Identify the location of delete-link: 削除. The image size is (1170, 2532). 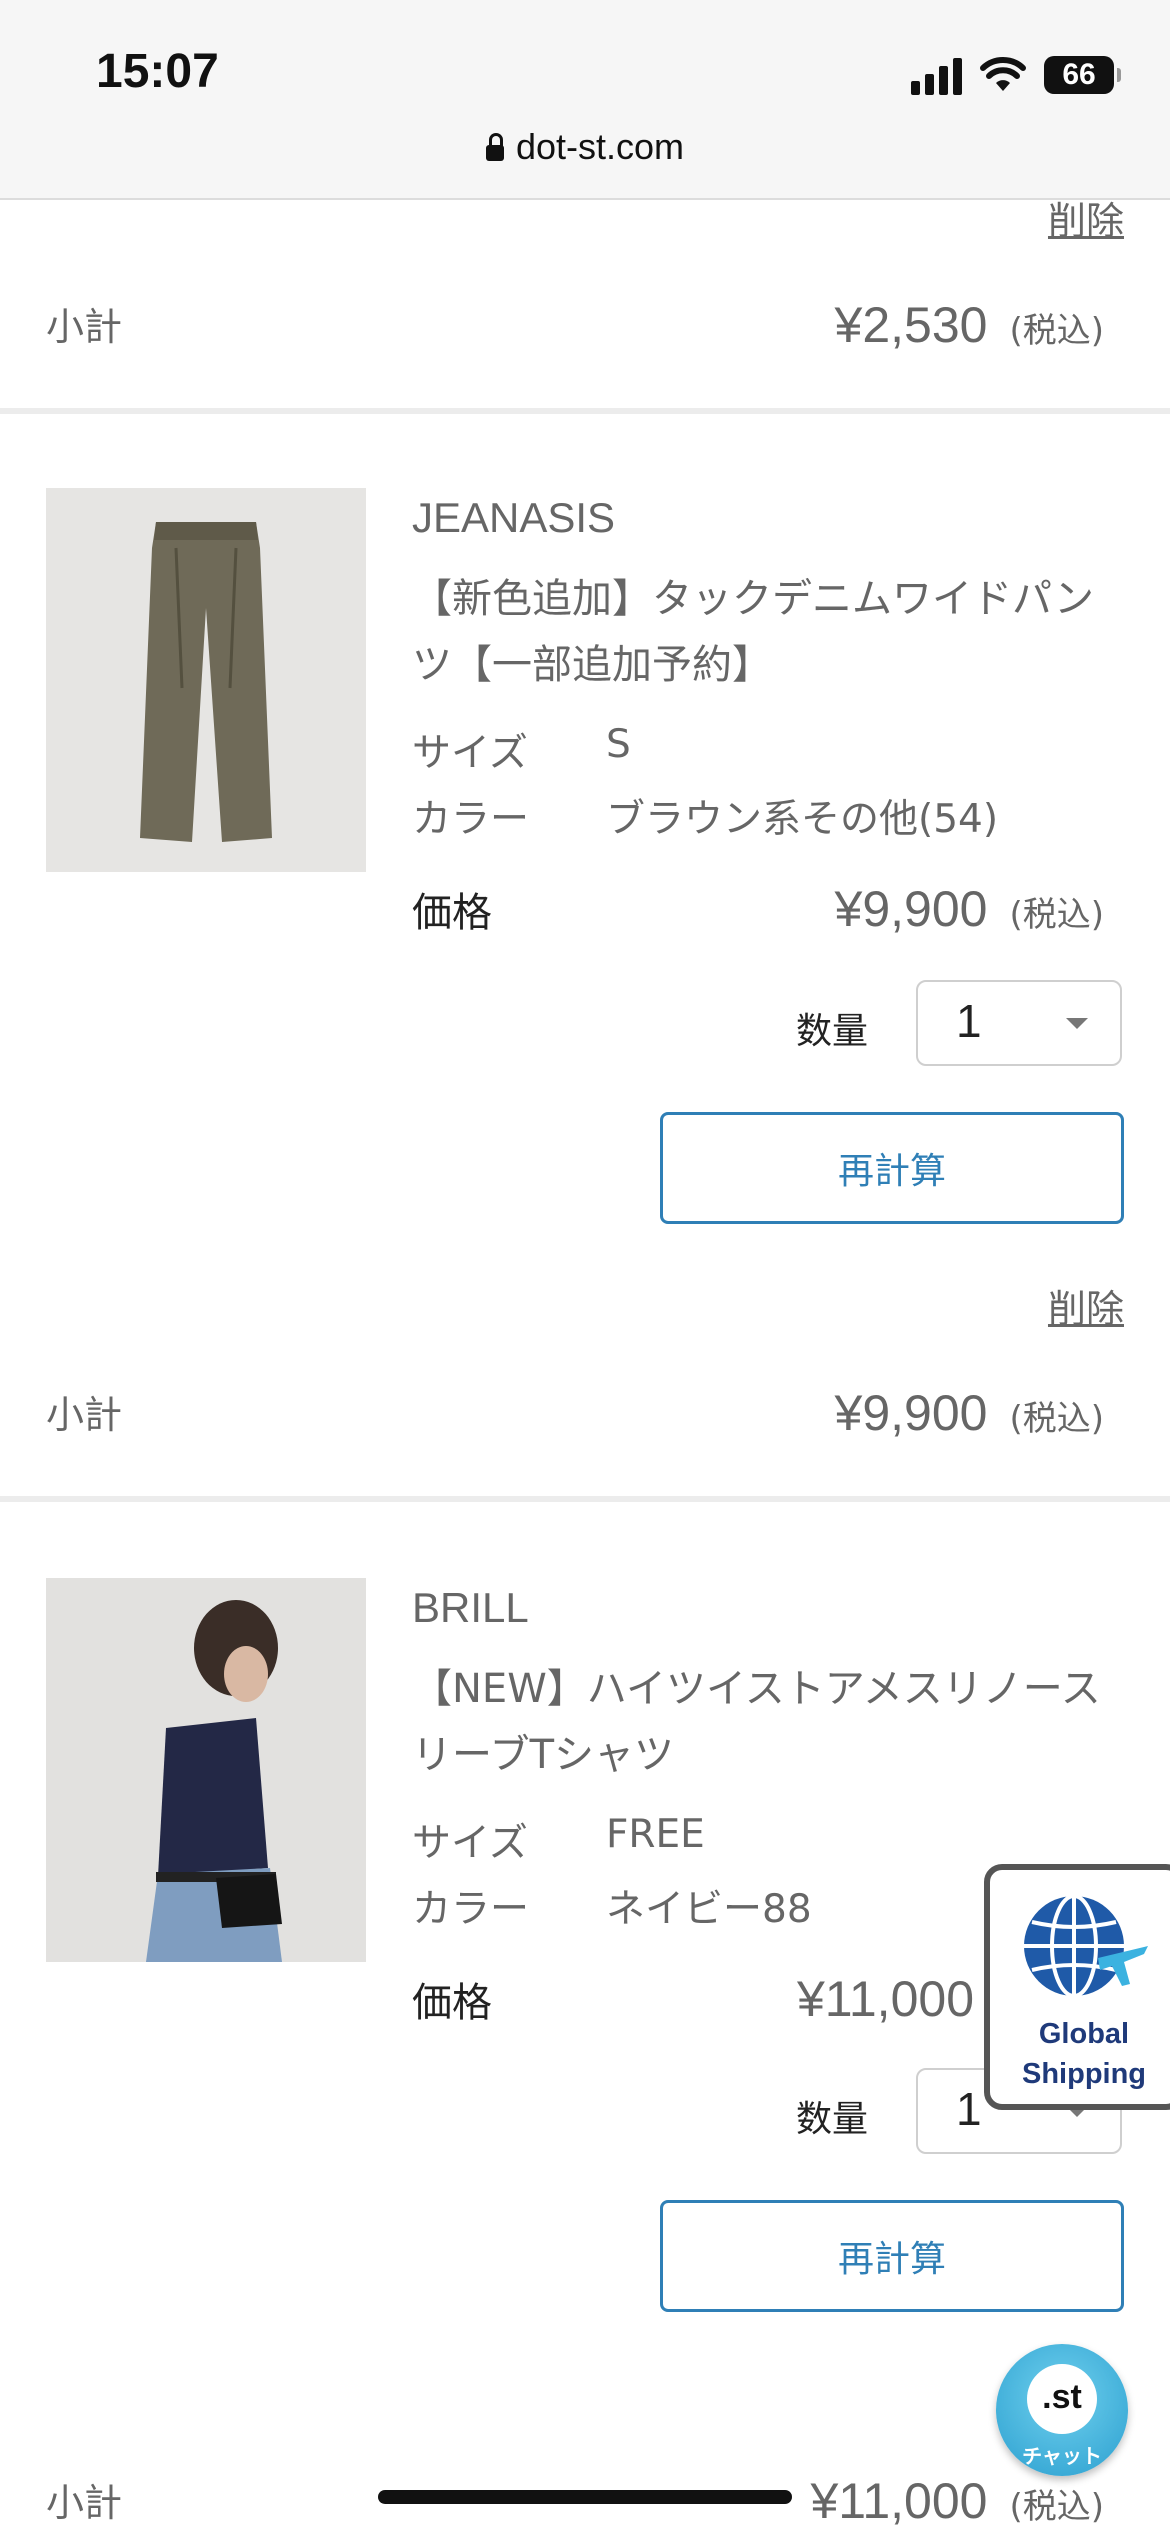
(1086, 1305).